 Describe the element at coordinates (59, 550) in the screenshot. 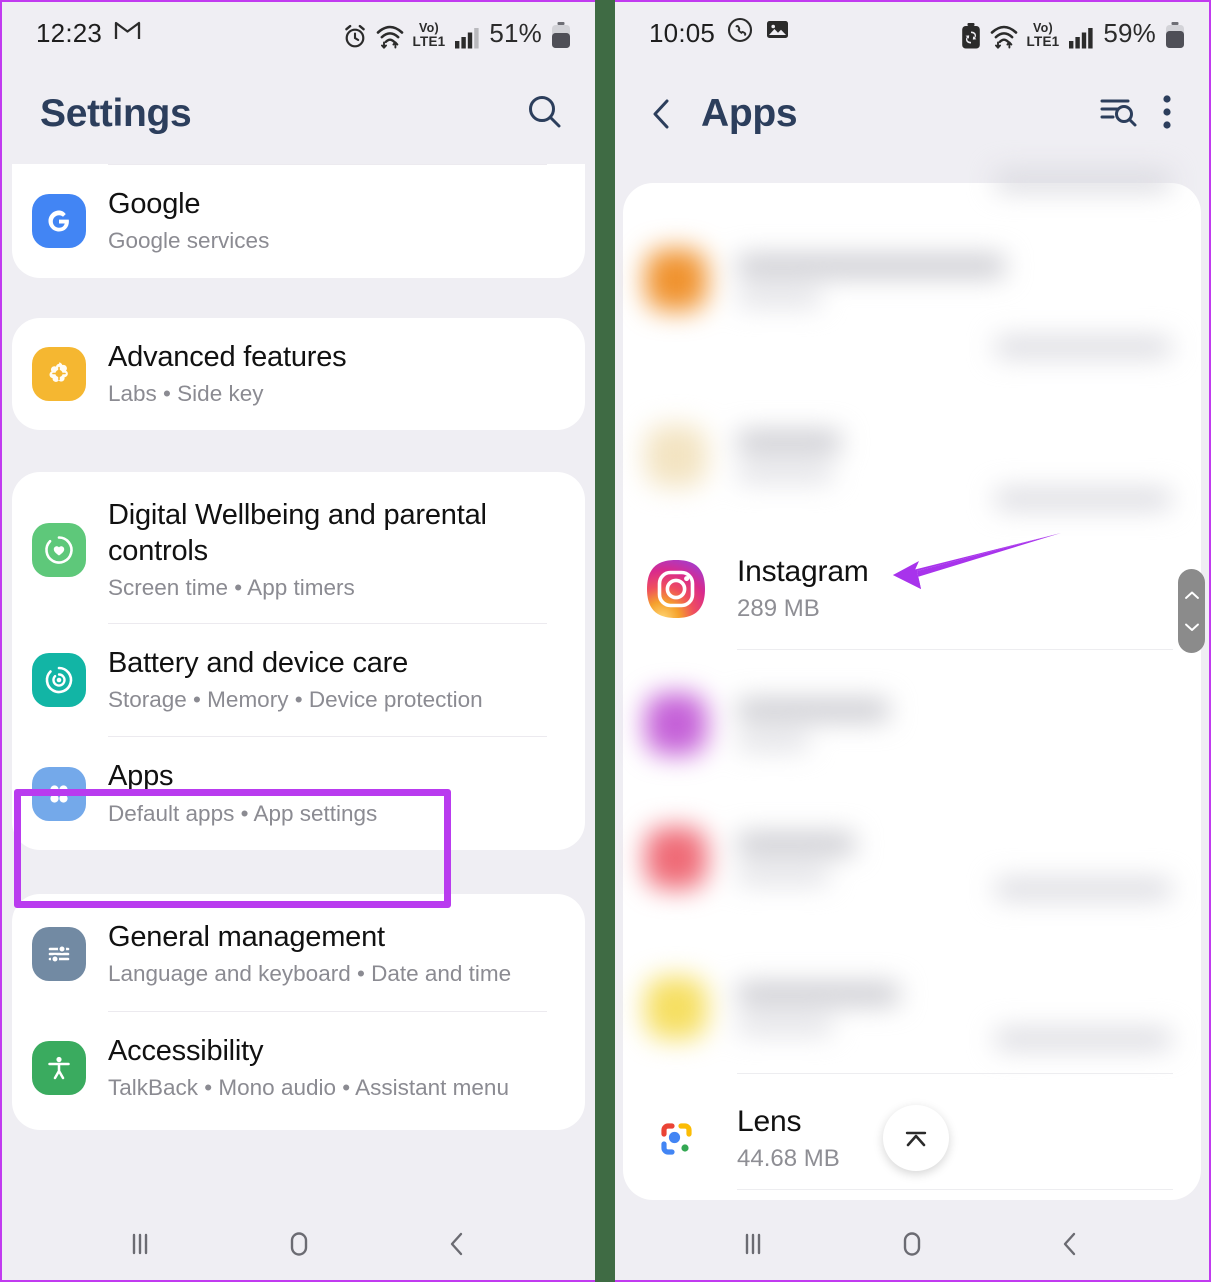

I see `digital-wellbeing-icon` at that location.